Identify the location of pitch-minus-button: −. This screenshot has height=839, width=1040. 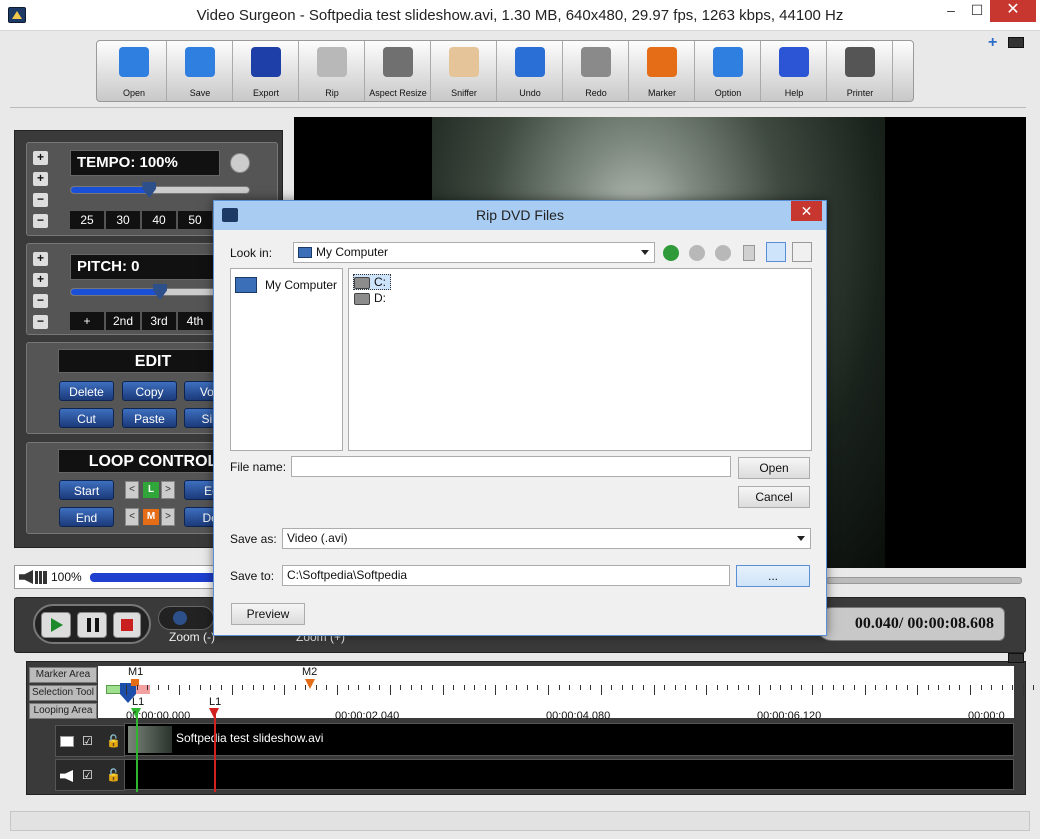
(40, 322).